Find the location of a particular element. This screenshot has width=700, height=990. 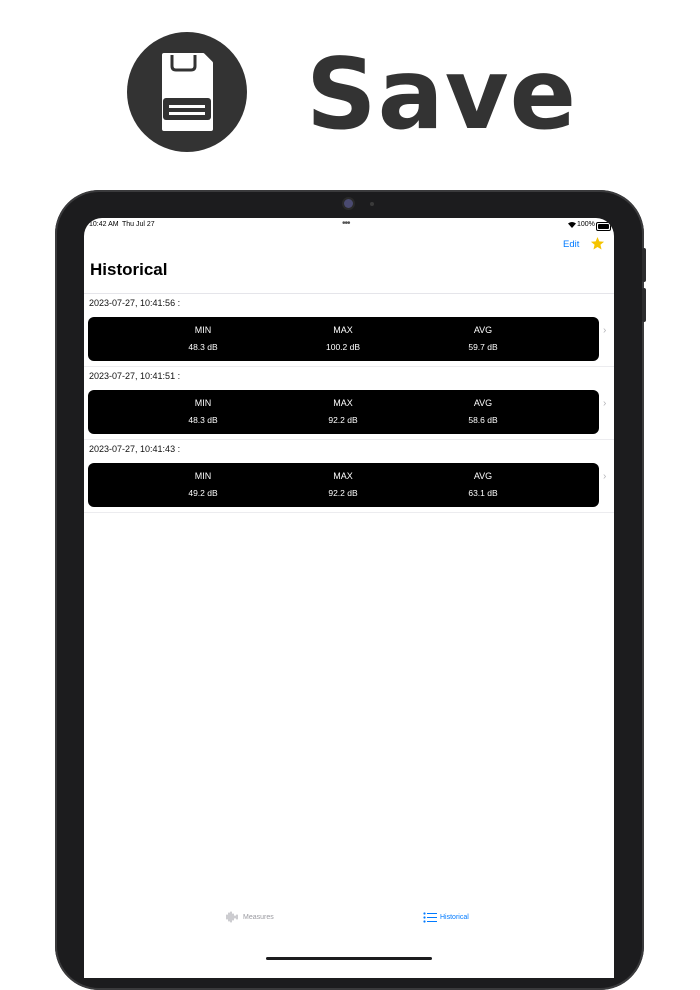

min-stat: MIN 49.2 dB is located at coordinates (203, 485).